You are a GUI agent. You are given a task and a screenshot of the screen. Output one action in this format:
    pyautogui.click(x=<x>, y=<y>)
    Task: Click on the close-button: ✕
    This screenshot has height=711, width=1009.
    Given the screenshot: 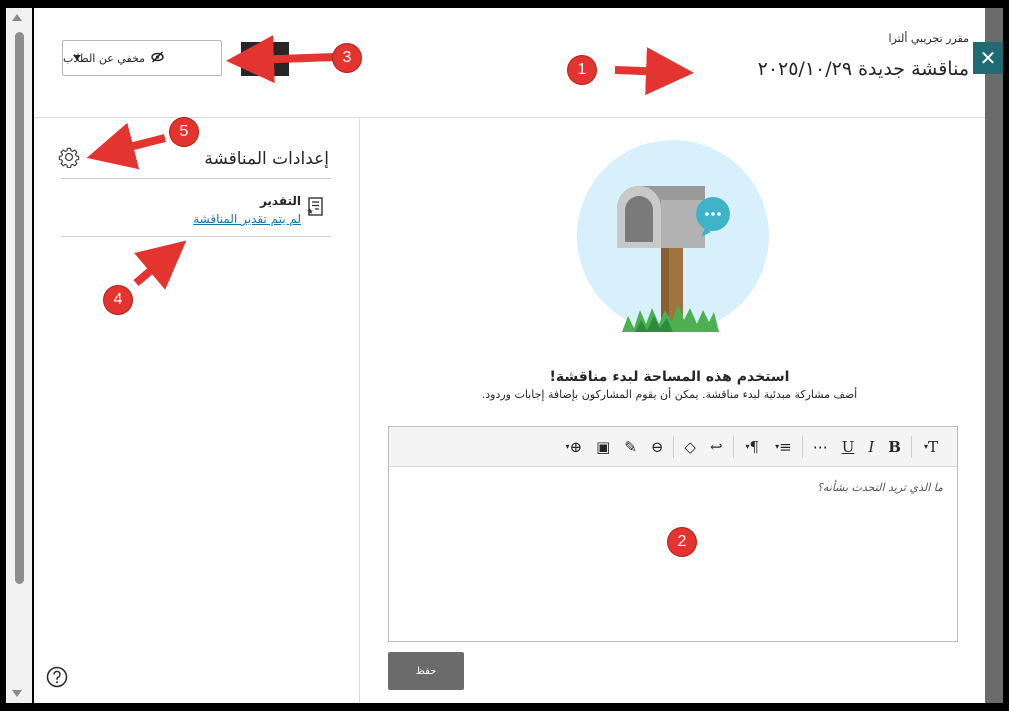 What is the action you would take?
    pyautogui.click(x=988, y=58)
    